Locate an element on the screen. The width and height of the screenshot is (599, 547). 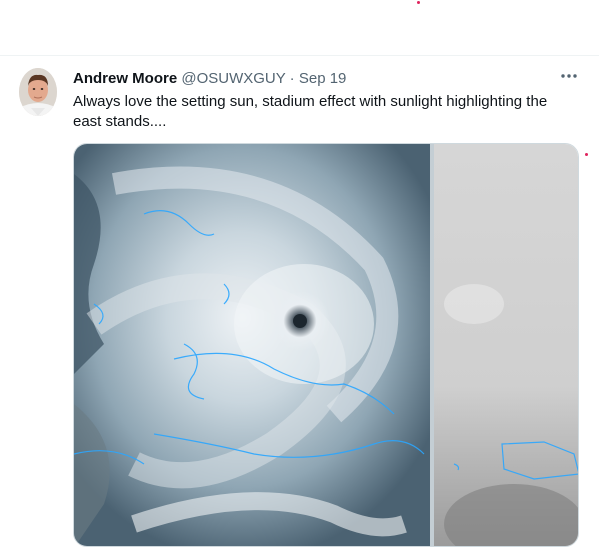
author-handle: @OSUWXGUY is located at coordinates (233, 78).